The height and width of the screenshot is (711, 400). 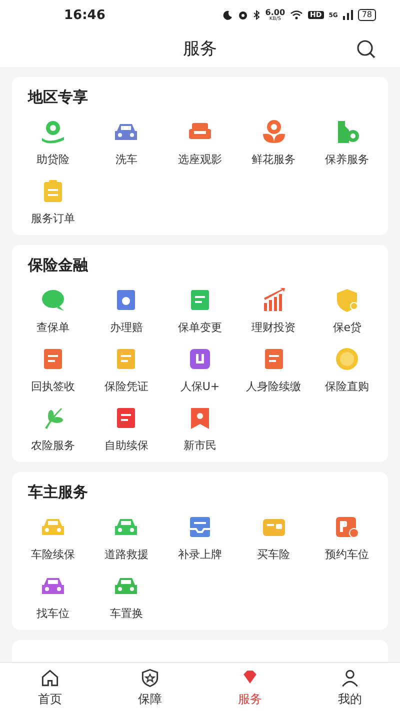 I want to click on service-item: 保养服务, so click(x=347, y=142).